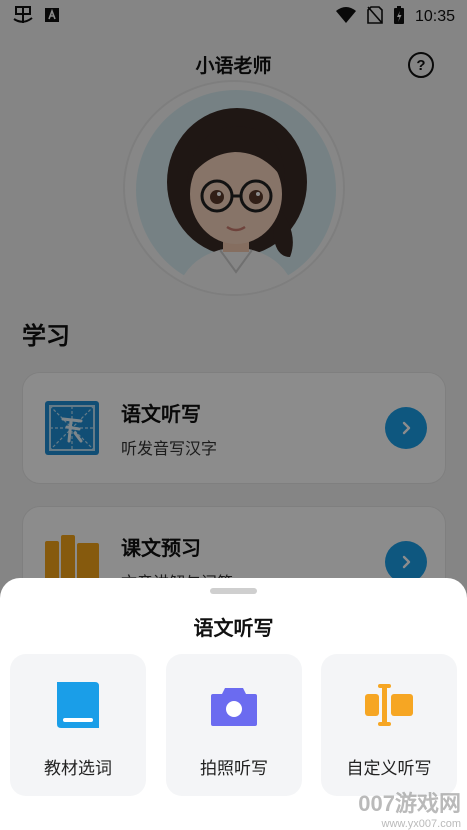  What do you see at coordinates (234, 705) in the screenshot?
I see `camera-icon` at bounding box center [234, 705].